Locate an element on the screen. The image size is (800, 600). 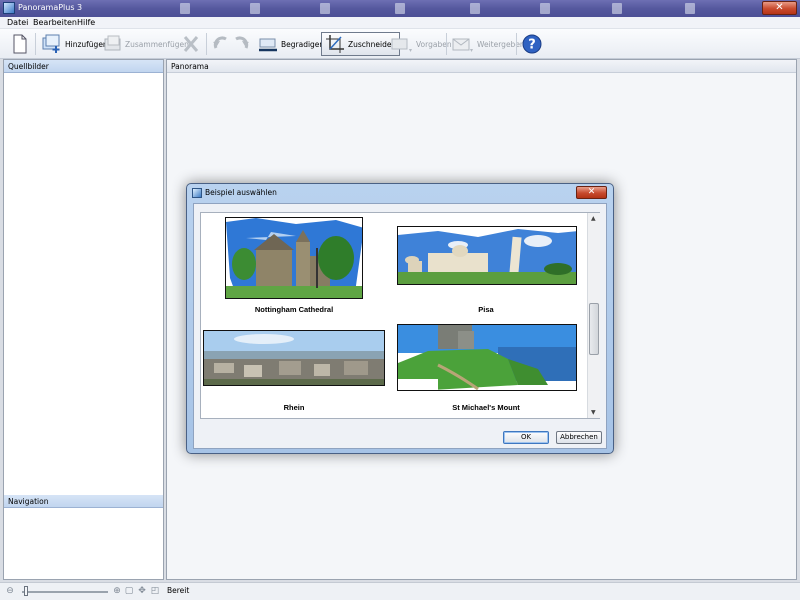
example-caption-stmichaels: St Michael's Mount is located at coordinates (486, 407).